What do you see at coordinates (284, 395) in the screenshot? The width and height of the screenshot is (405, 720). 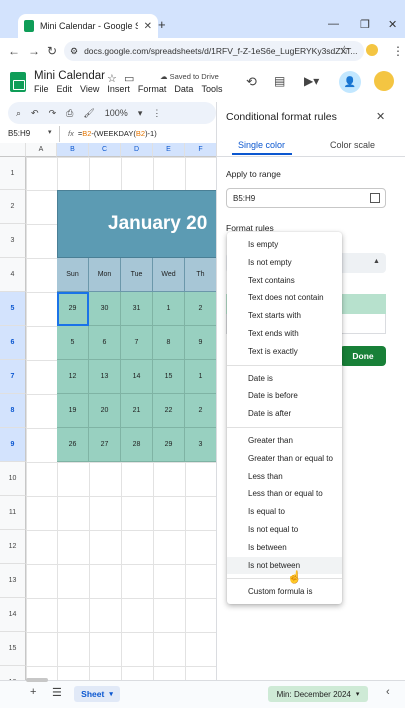 I see `dropdown-option: Date is before` at bounding box center [284, 395].